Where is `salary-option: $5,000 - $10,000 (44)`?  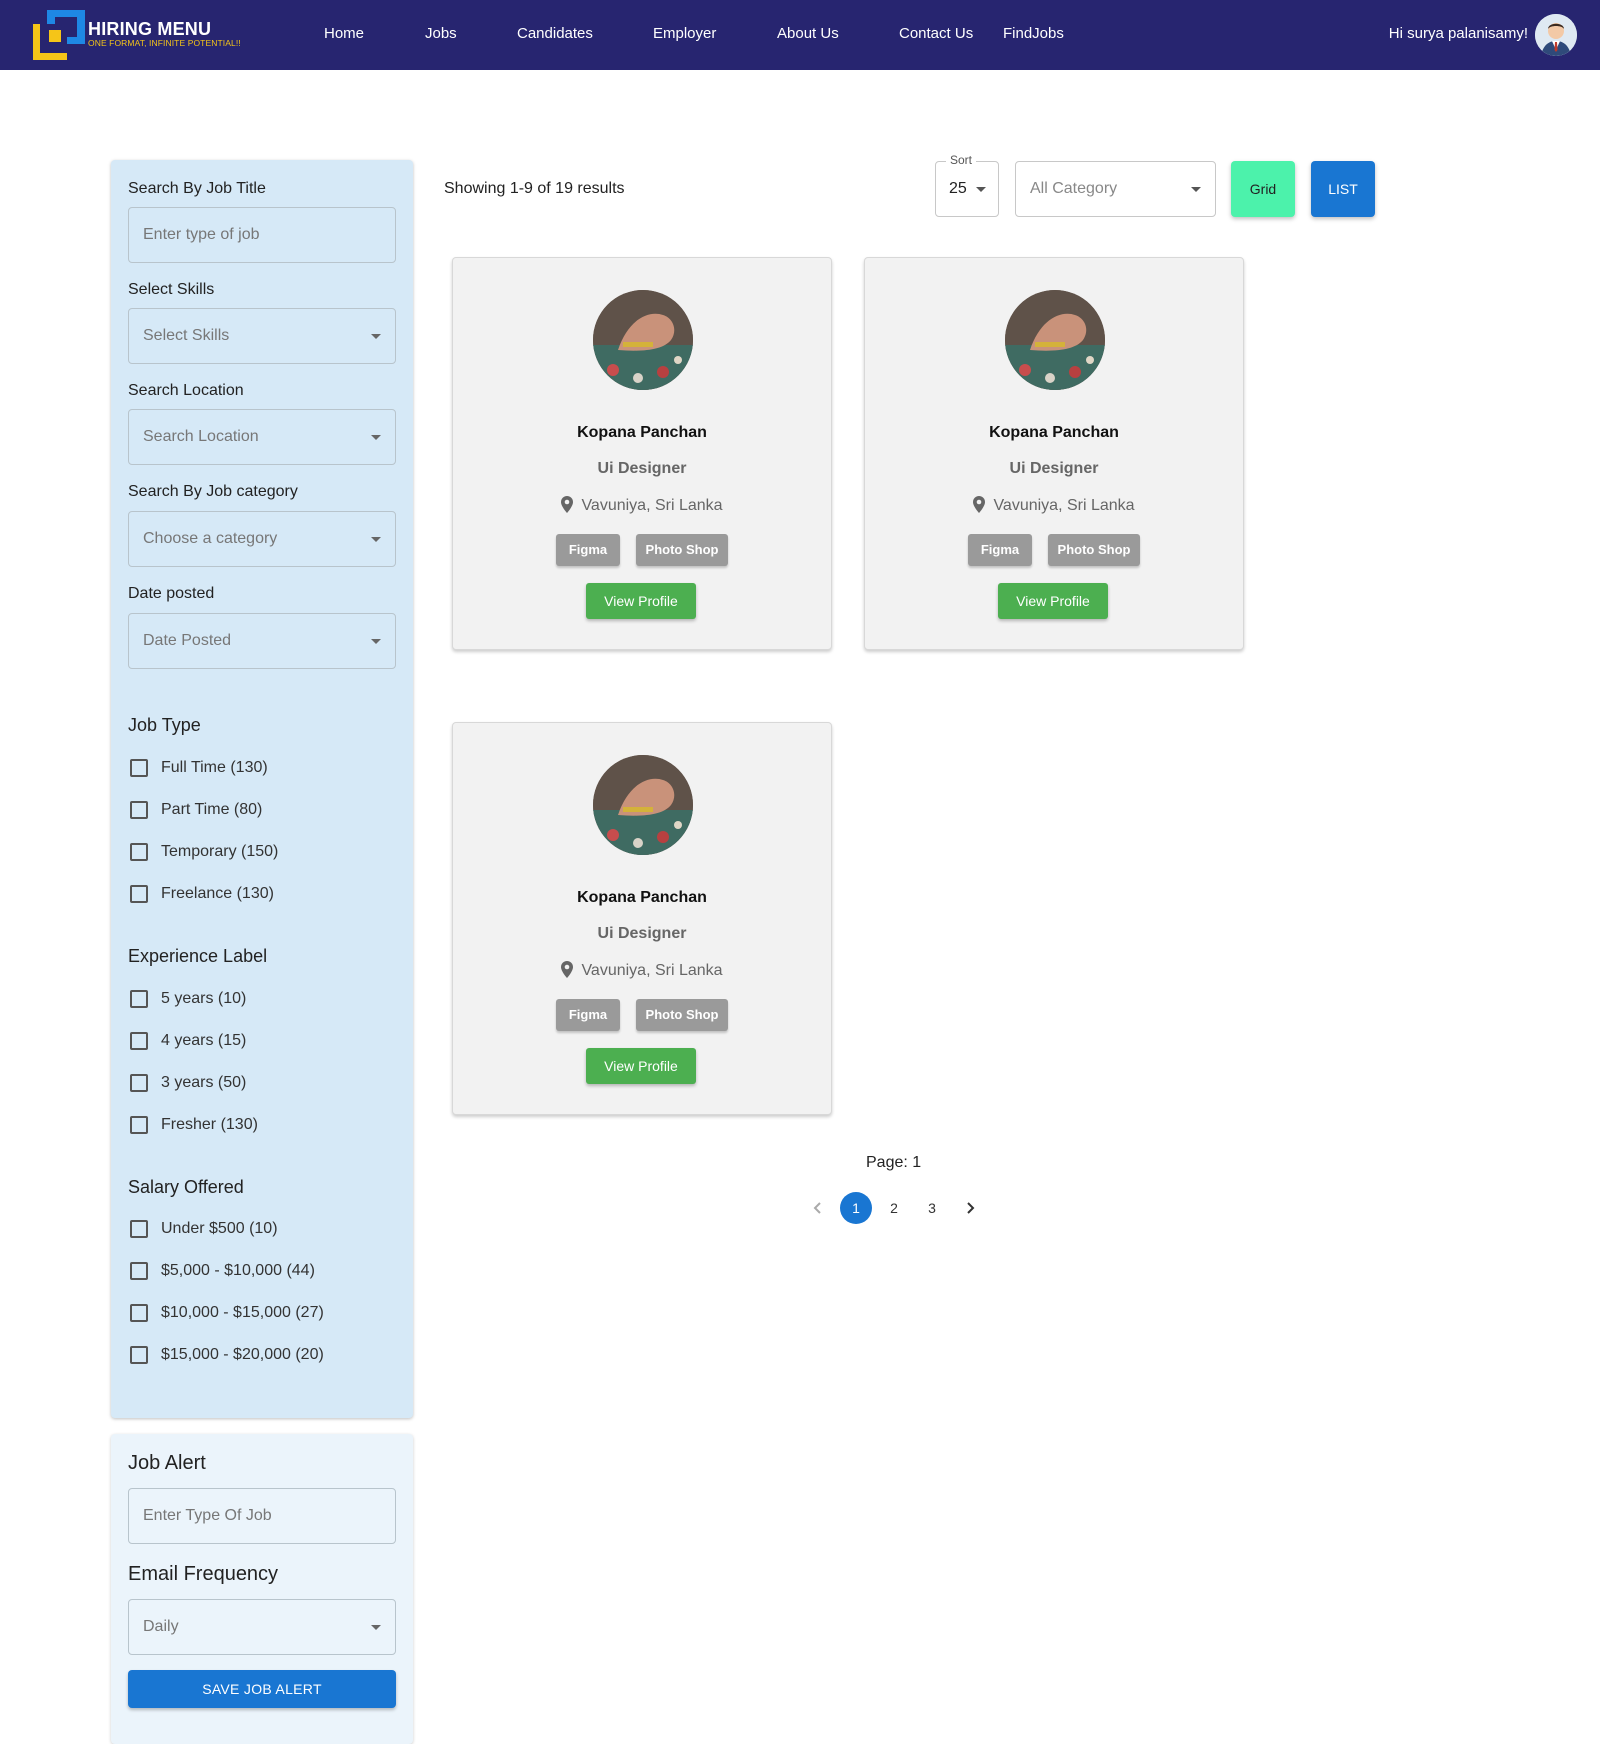
salary-option: $5,000 - $10,000 (44) is located at coordinates (262, 1271).